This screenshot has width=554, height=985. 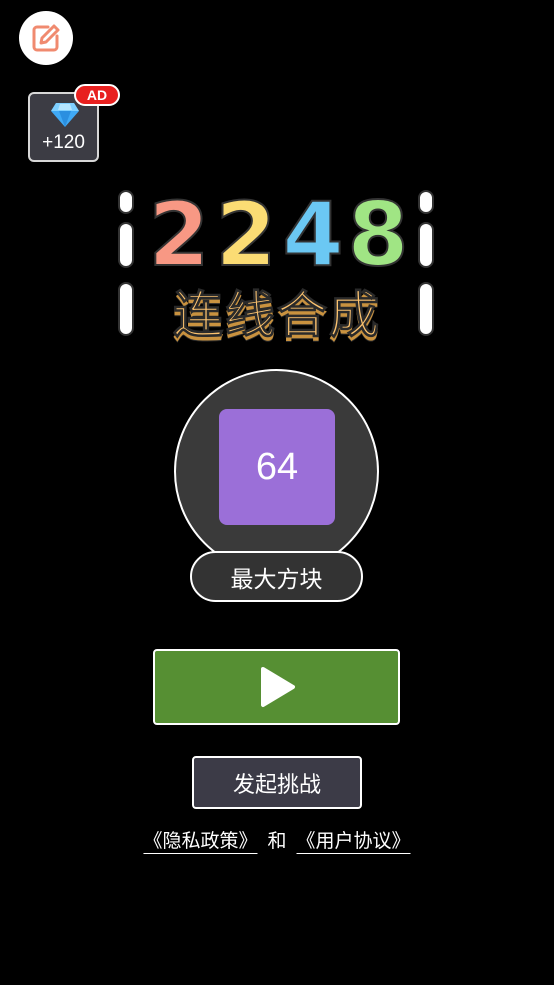 I want to click on max-block-label: 最大方块, so click(x=276, y=576).